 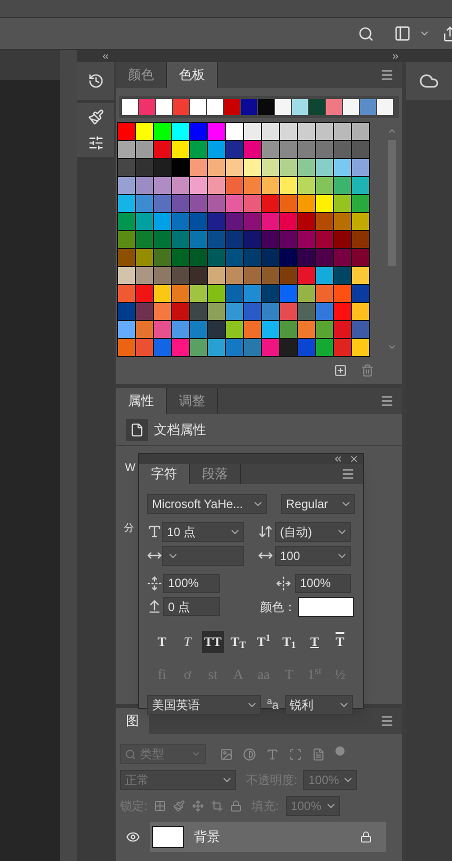 I want to click on panel-tab: 图, so click(x=132, y=721).